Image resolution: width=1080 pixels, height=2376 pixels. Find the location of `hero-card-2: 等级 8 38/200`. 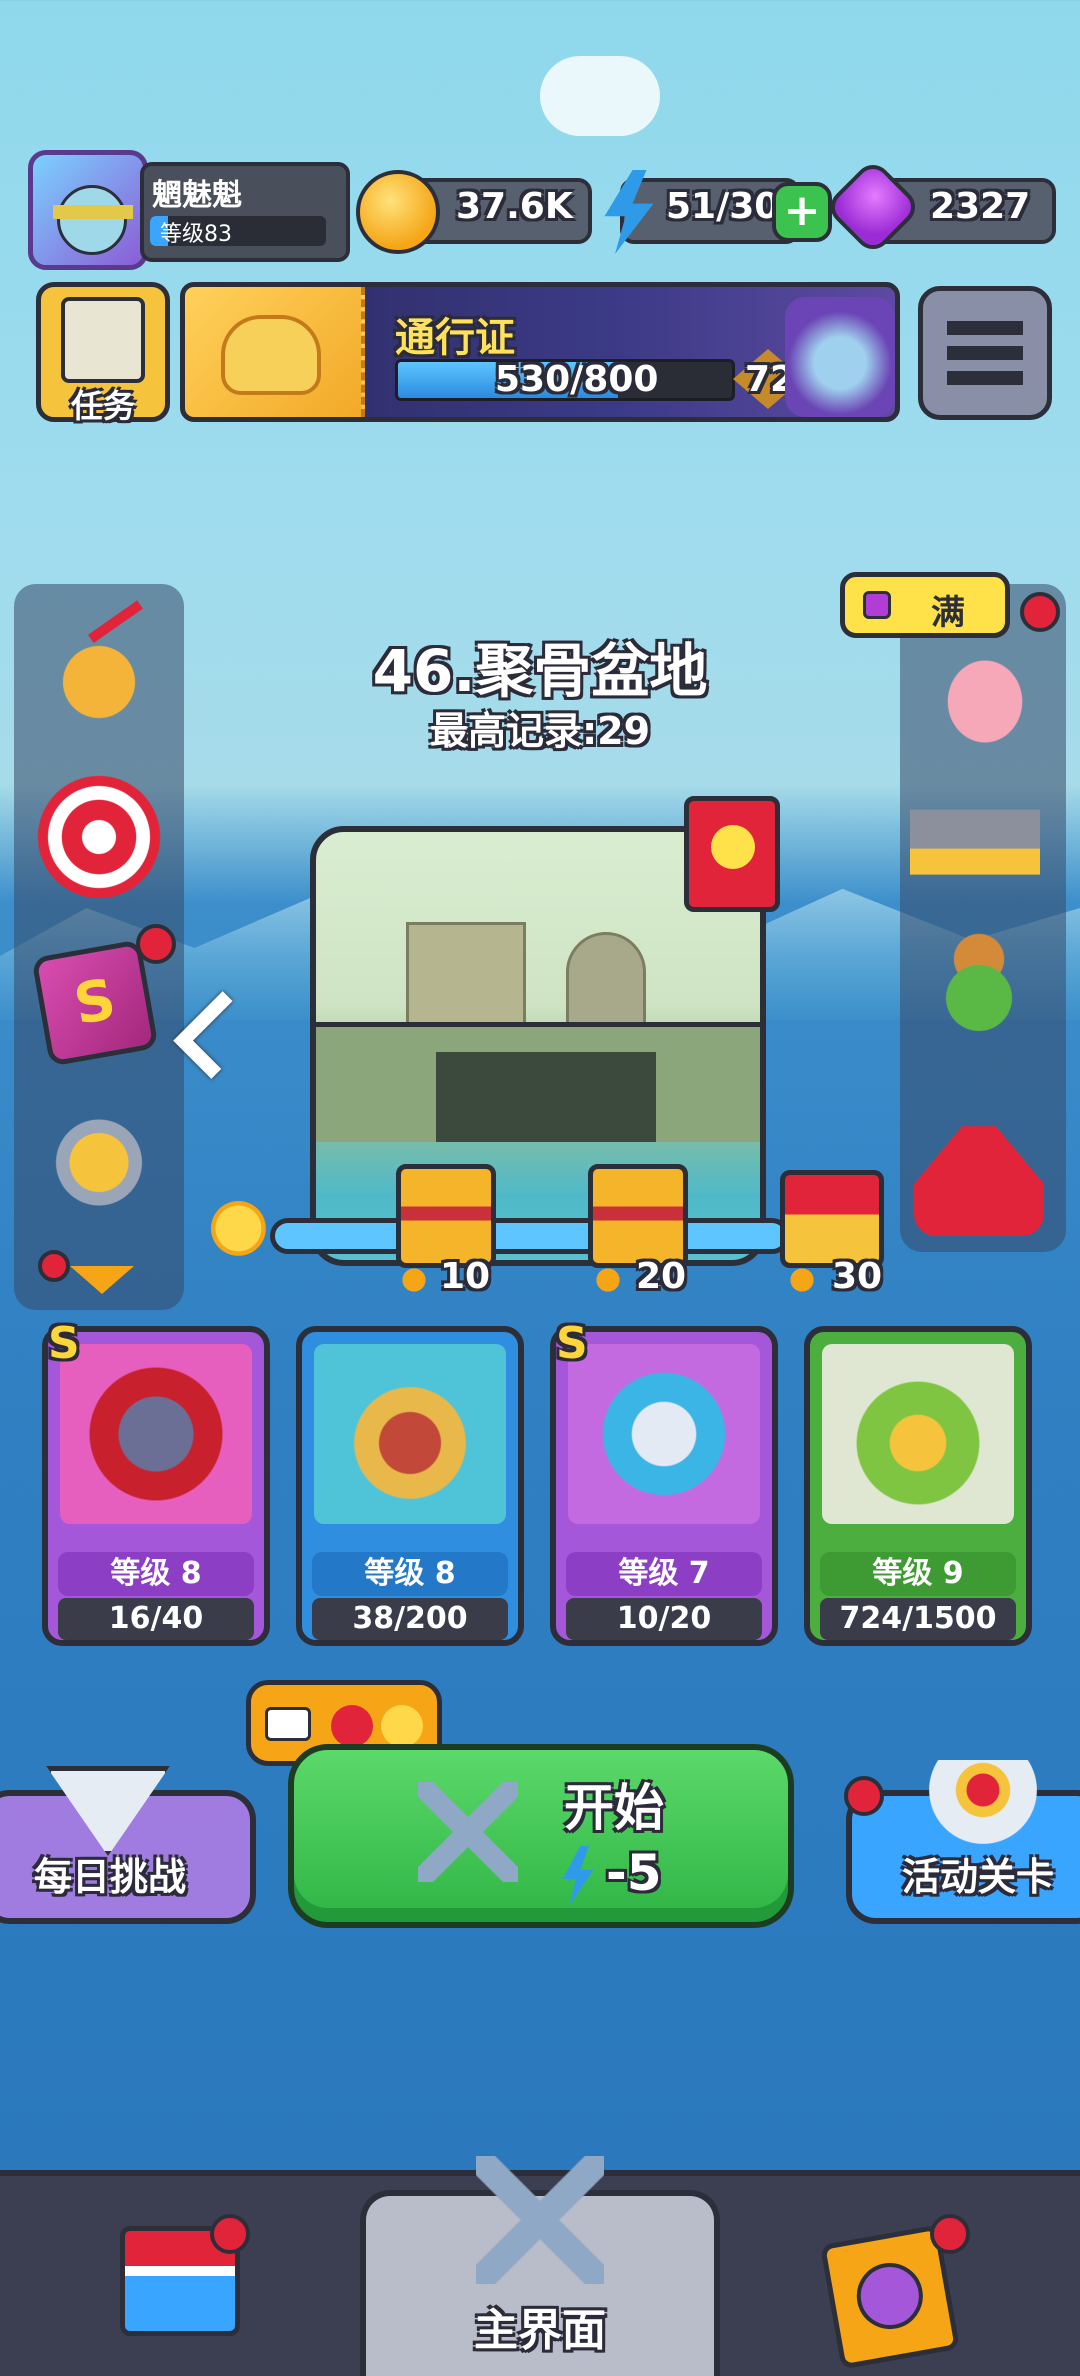

hero-card-2: 等级 8 38/200 is located at coordinates (410, 1486).